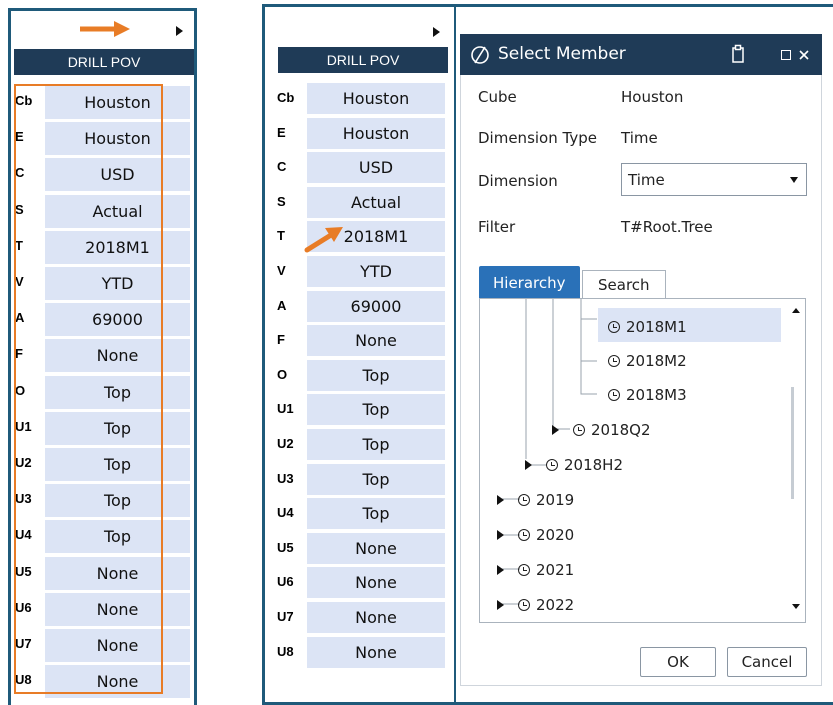 This screenshot has height=705, width=833. I want to click on pov-row: U3 Top, so click(362, 481).